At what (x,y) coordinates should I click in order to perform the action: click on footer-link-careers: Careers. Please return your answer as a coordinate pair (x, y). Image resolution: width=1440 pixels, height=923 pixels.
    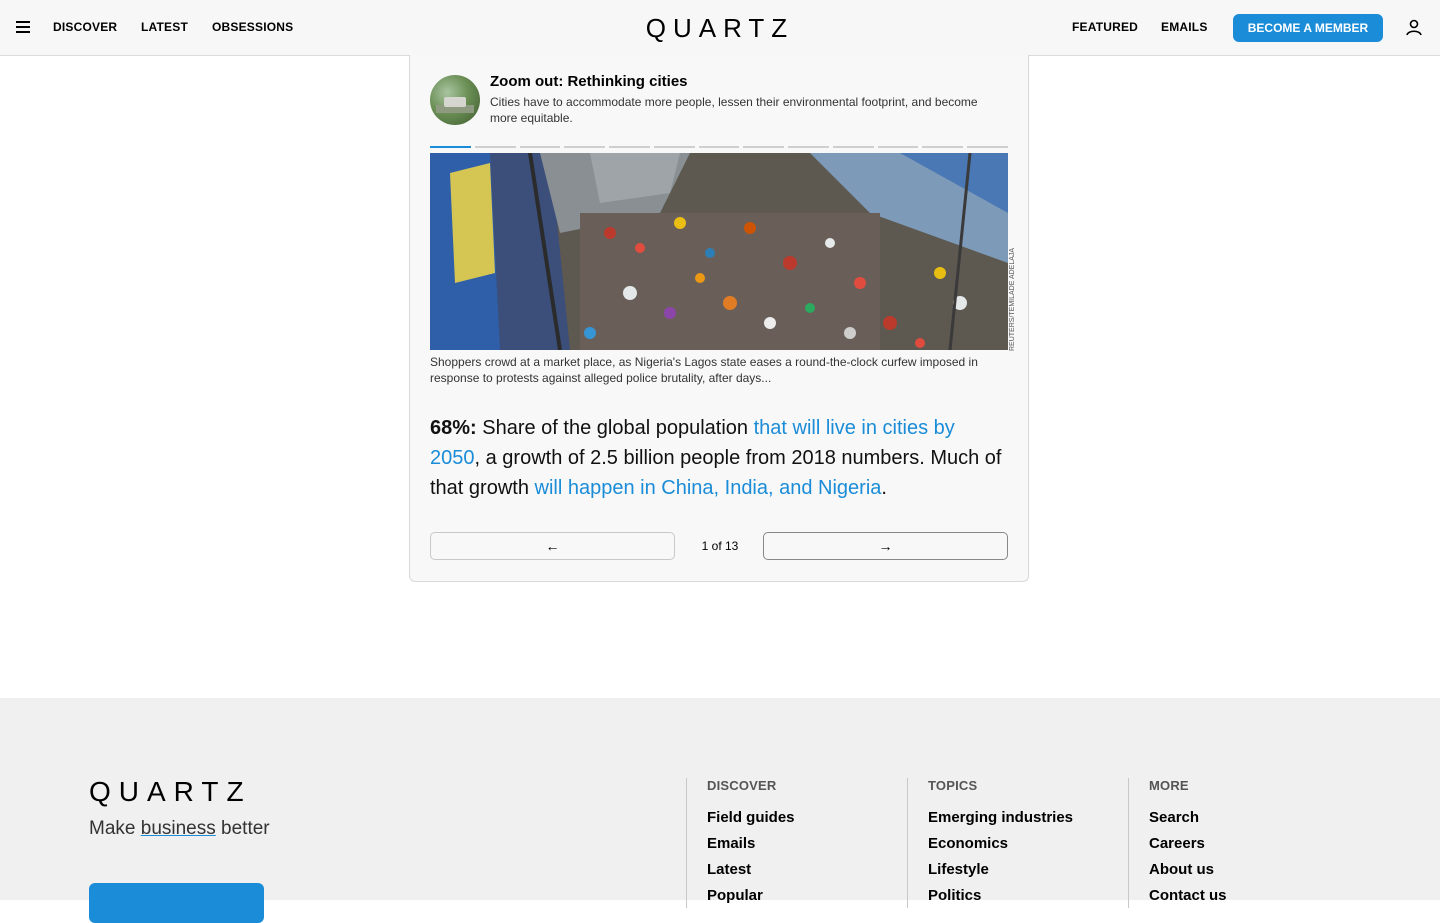
    Looking at the image, I should click on (1249, 844).